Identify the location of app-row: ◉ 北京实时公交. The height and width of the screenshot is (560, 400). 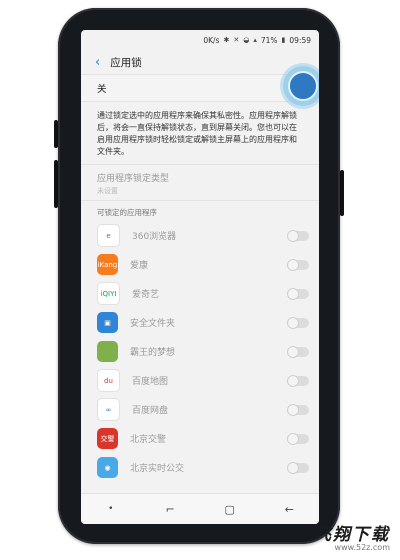
(200, 467).